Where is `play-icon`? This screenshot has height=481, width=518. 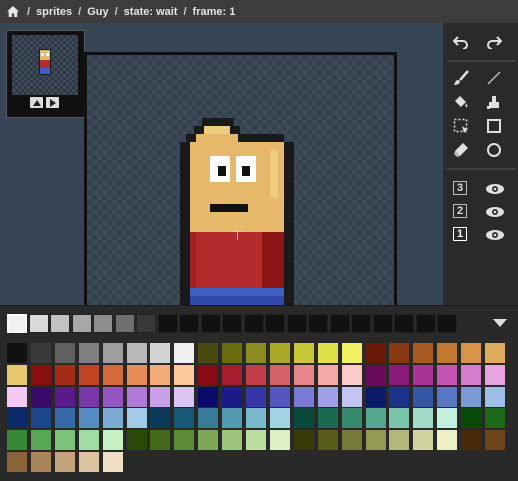
play-icon is located at coordinates (52, 102).